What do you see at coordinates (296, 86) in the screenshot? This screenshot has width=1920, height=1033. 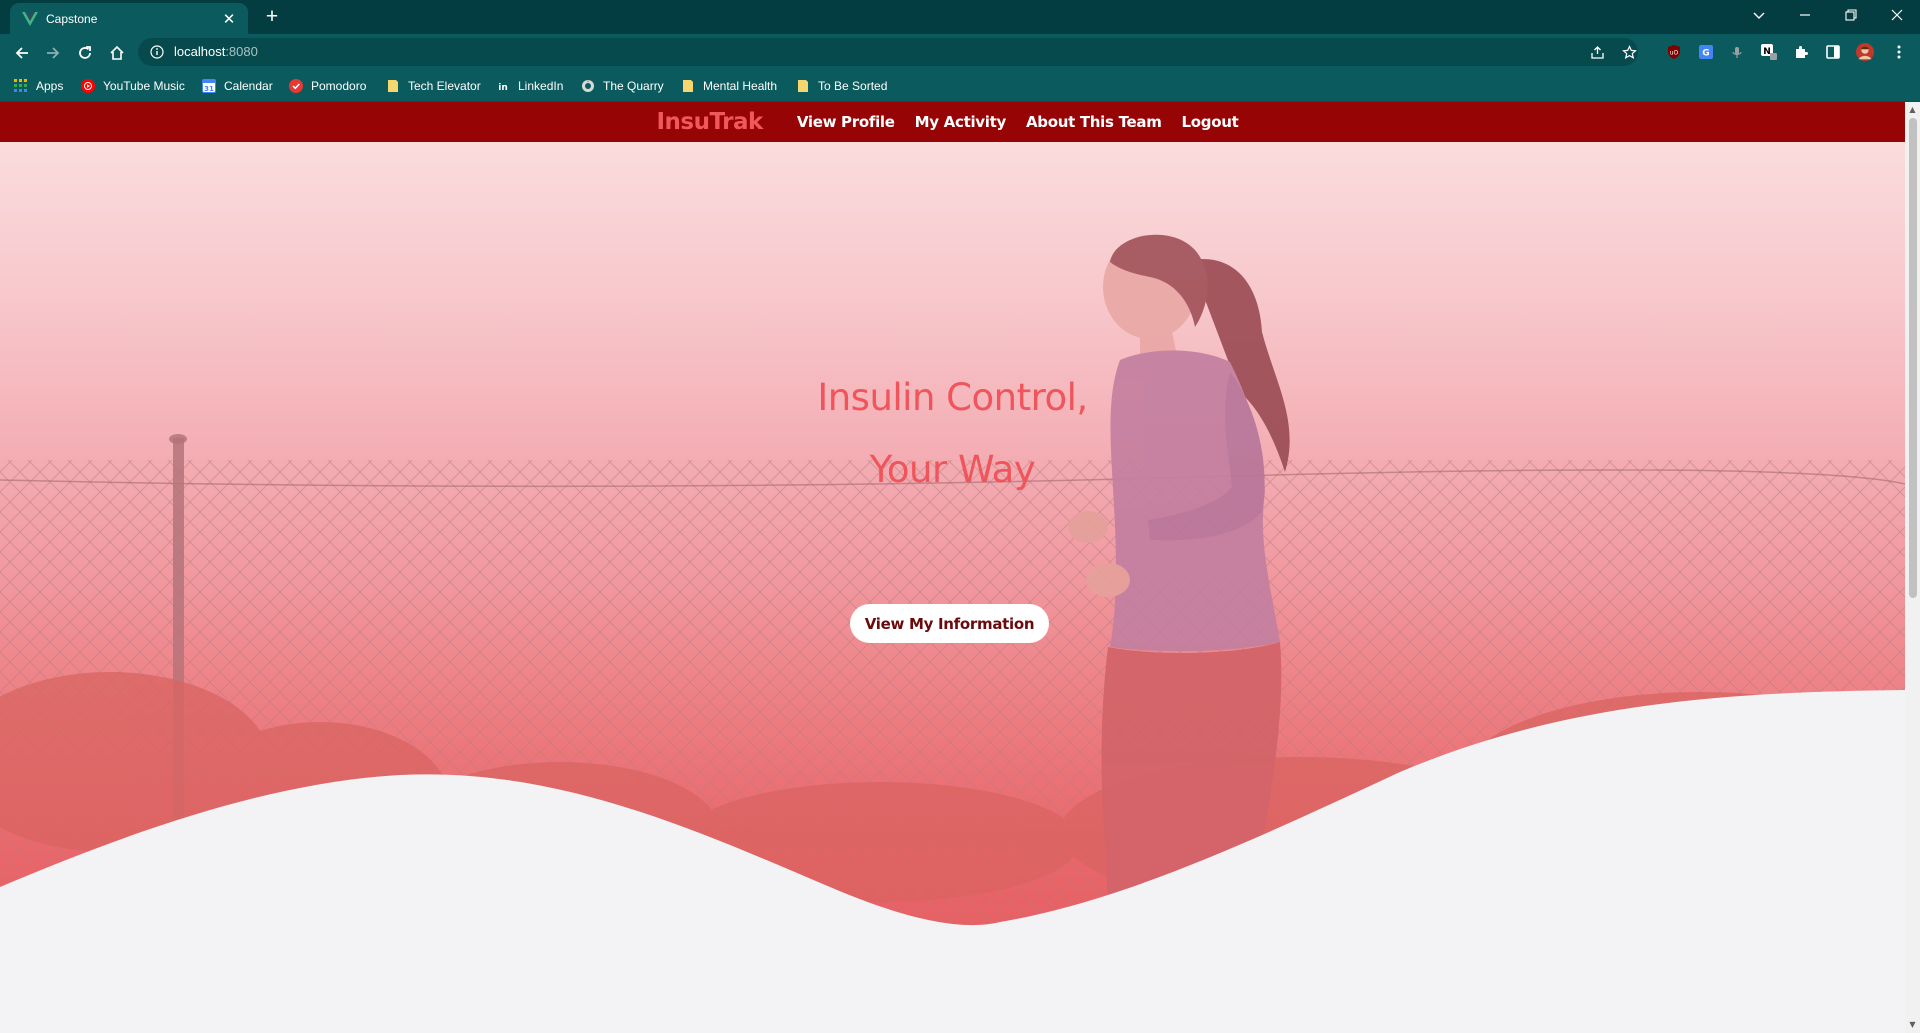 I see `pomodoro-icon` at bounding box center [296, 86].